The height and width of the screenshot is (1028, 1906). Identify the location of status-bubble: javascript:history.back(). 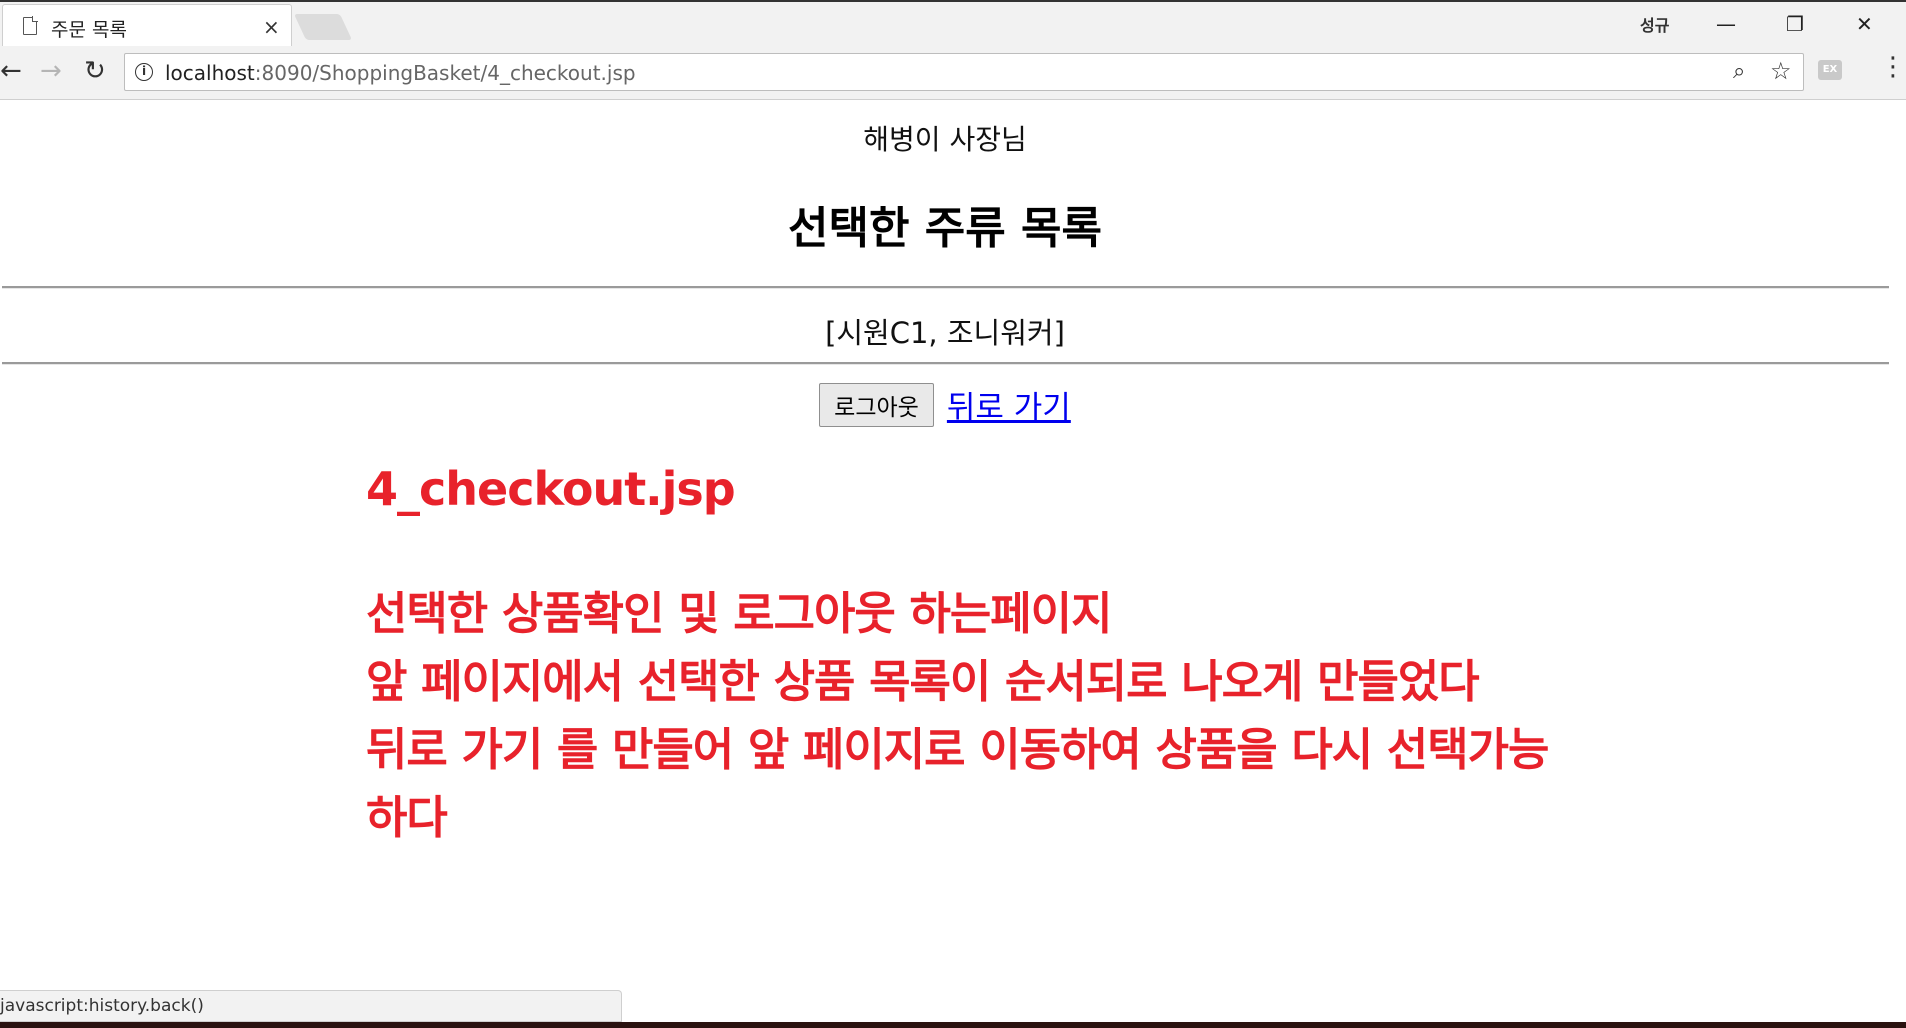
(311, 1006).